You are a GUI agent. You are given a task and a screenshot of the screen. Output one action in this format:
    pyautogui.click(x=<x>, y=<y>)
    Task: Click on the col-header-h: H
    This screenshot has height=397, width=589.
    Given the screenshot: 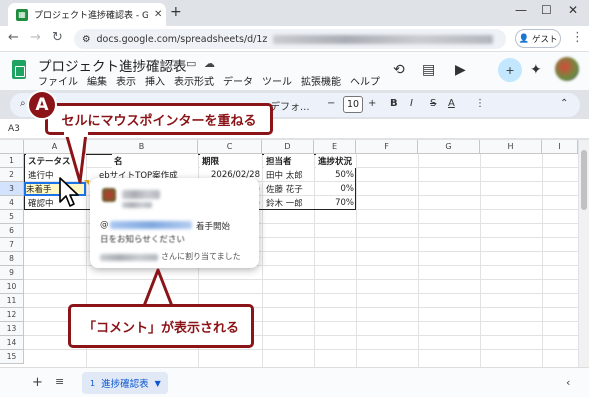 What is the action you would take?
    pyautogui.click(x=511, y=147)
    